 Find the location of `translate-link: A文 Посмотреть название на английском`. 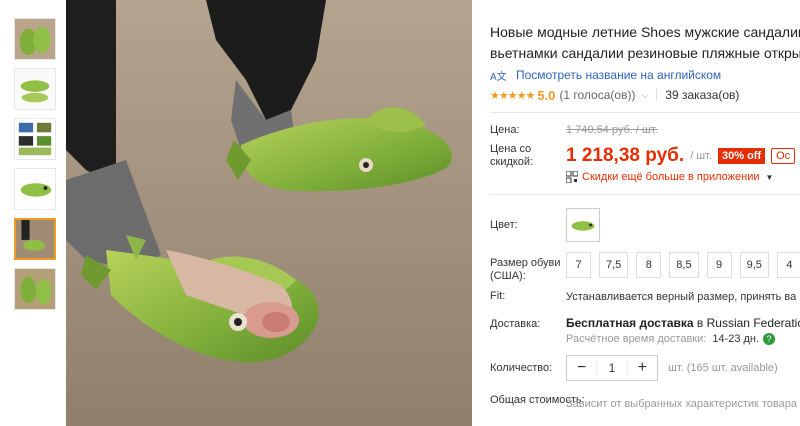

translate-link: A文 Посмотреть название на английском is located at coordinates (645, 75).